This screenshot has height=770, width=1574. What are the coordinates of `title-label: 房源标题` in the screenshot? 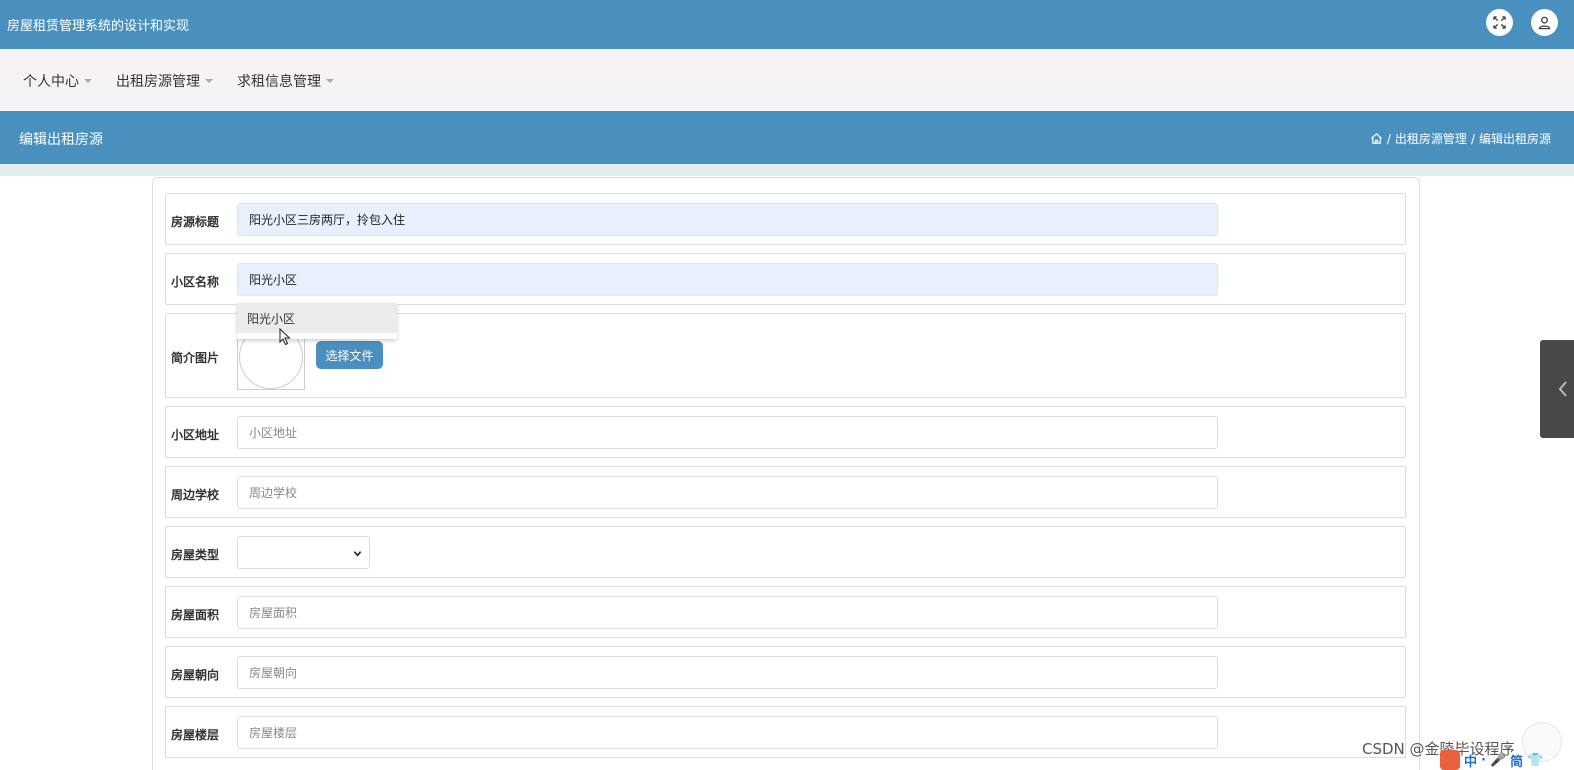 It's located at (195, 222).